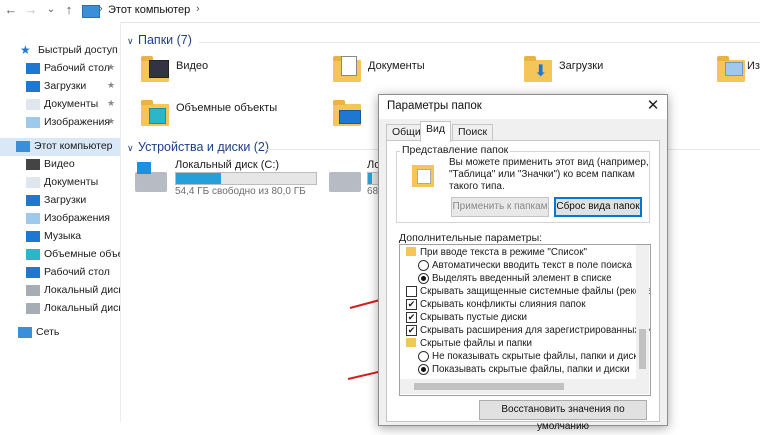 The width and height of the screenshot is (760, 435). Describe the element at coordinates (500, 207) in the screenshot. I see `apply-to-folders-button: Применить к папкам` at that location.